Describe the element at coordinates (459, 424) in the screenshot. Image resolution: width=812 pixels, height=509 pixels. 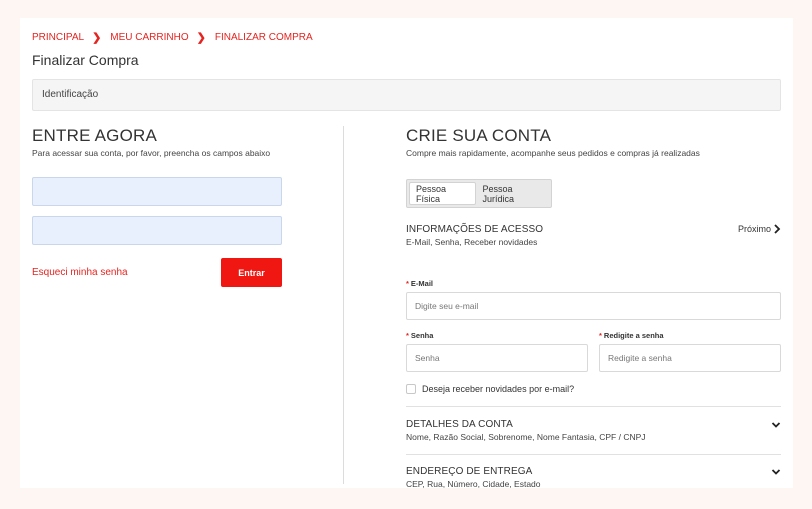
I see `account-details-title: DETALHES DA CONTA` at that location.